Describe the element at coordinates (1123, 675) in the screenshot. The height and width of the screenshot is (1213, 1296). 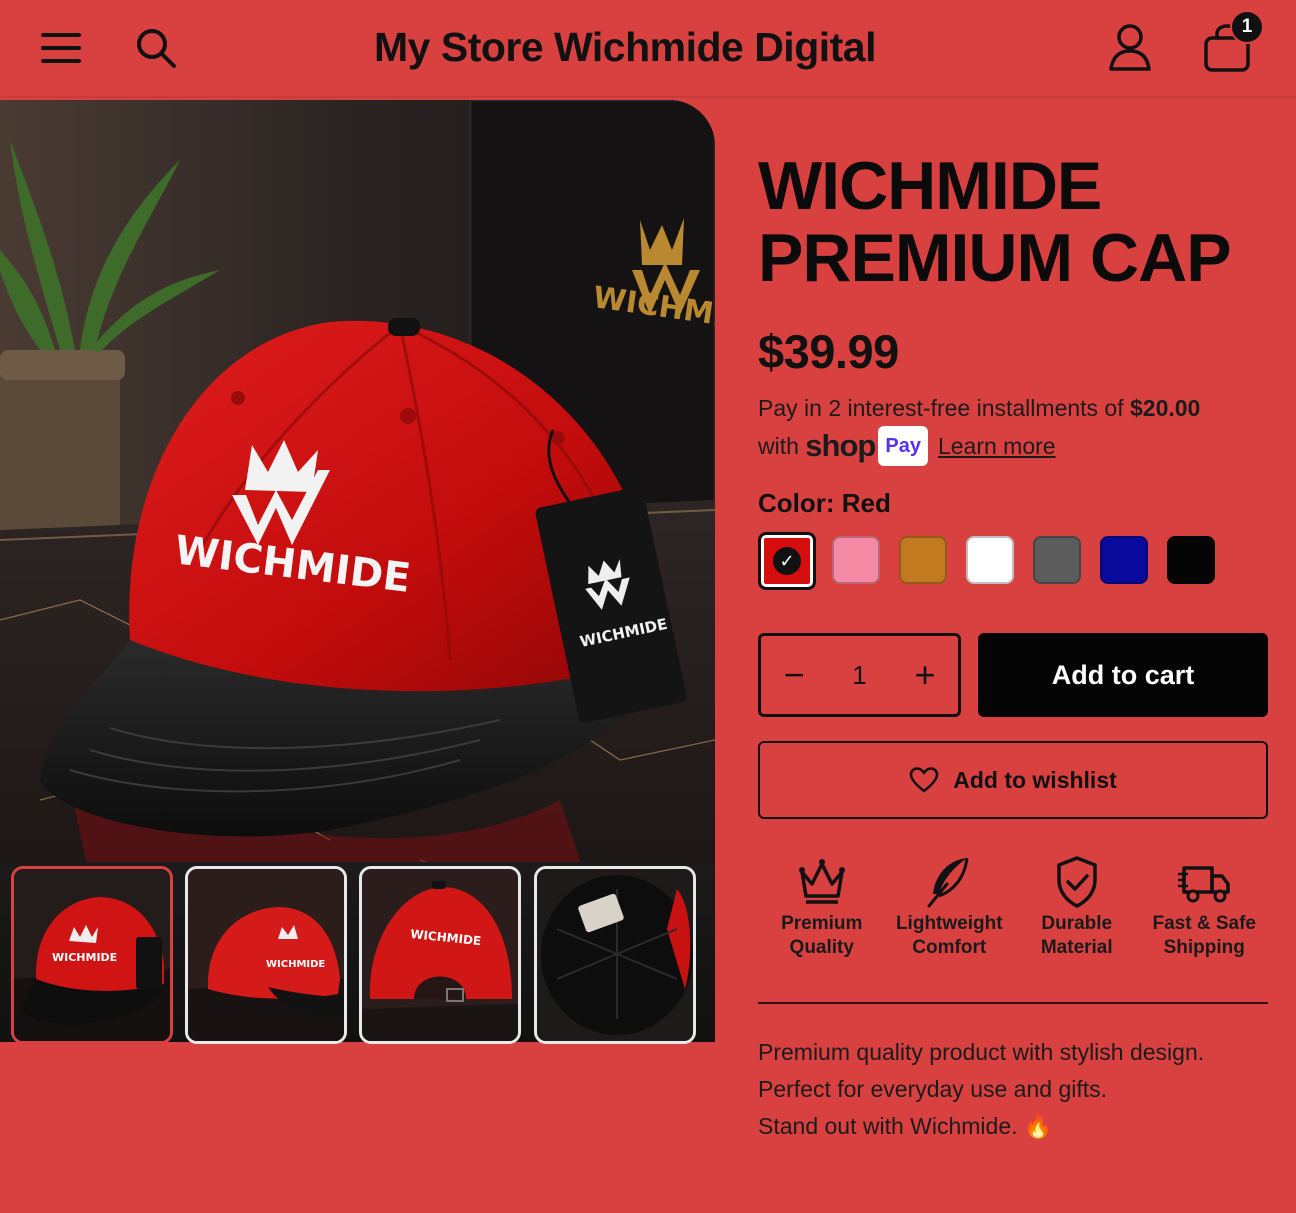
I see `add-to-cart-button: Add to cart` at that location.